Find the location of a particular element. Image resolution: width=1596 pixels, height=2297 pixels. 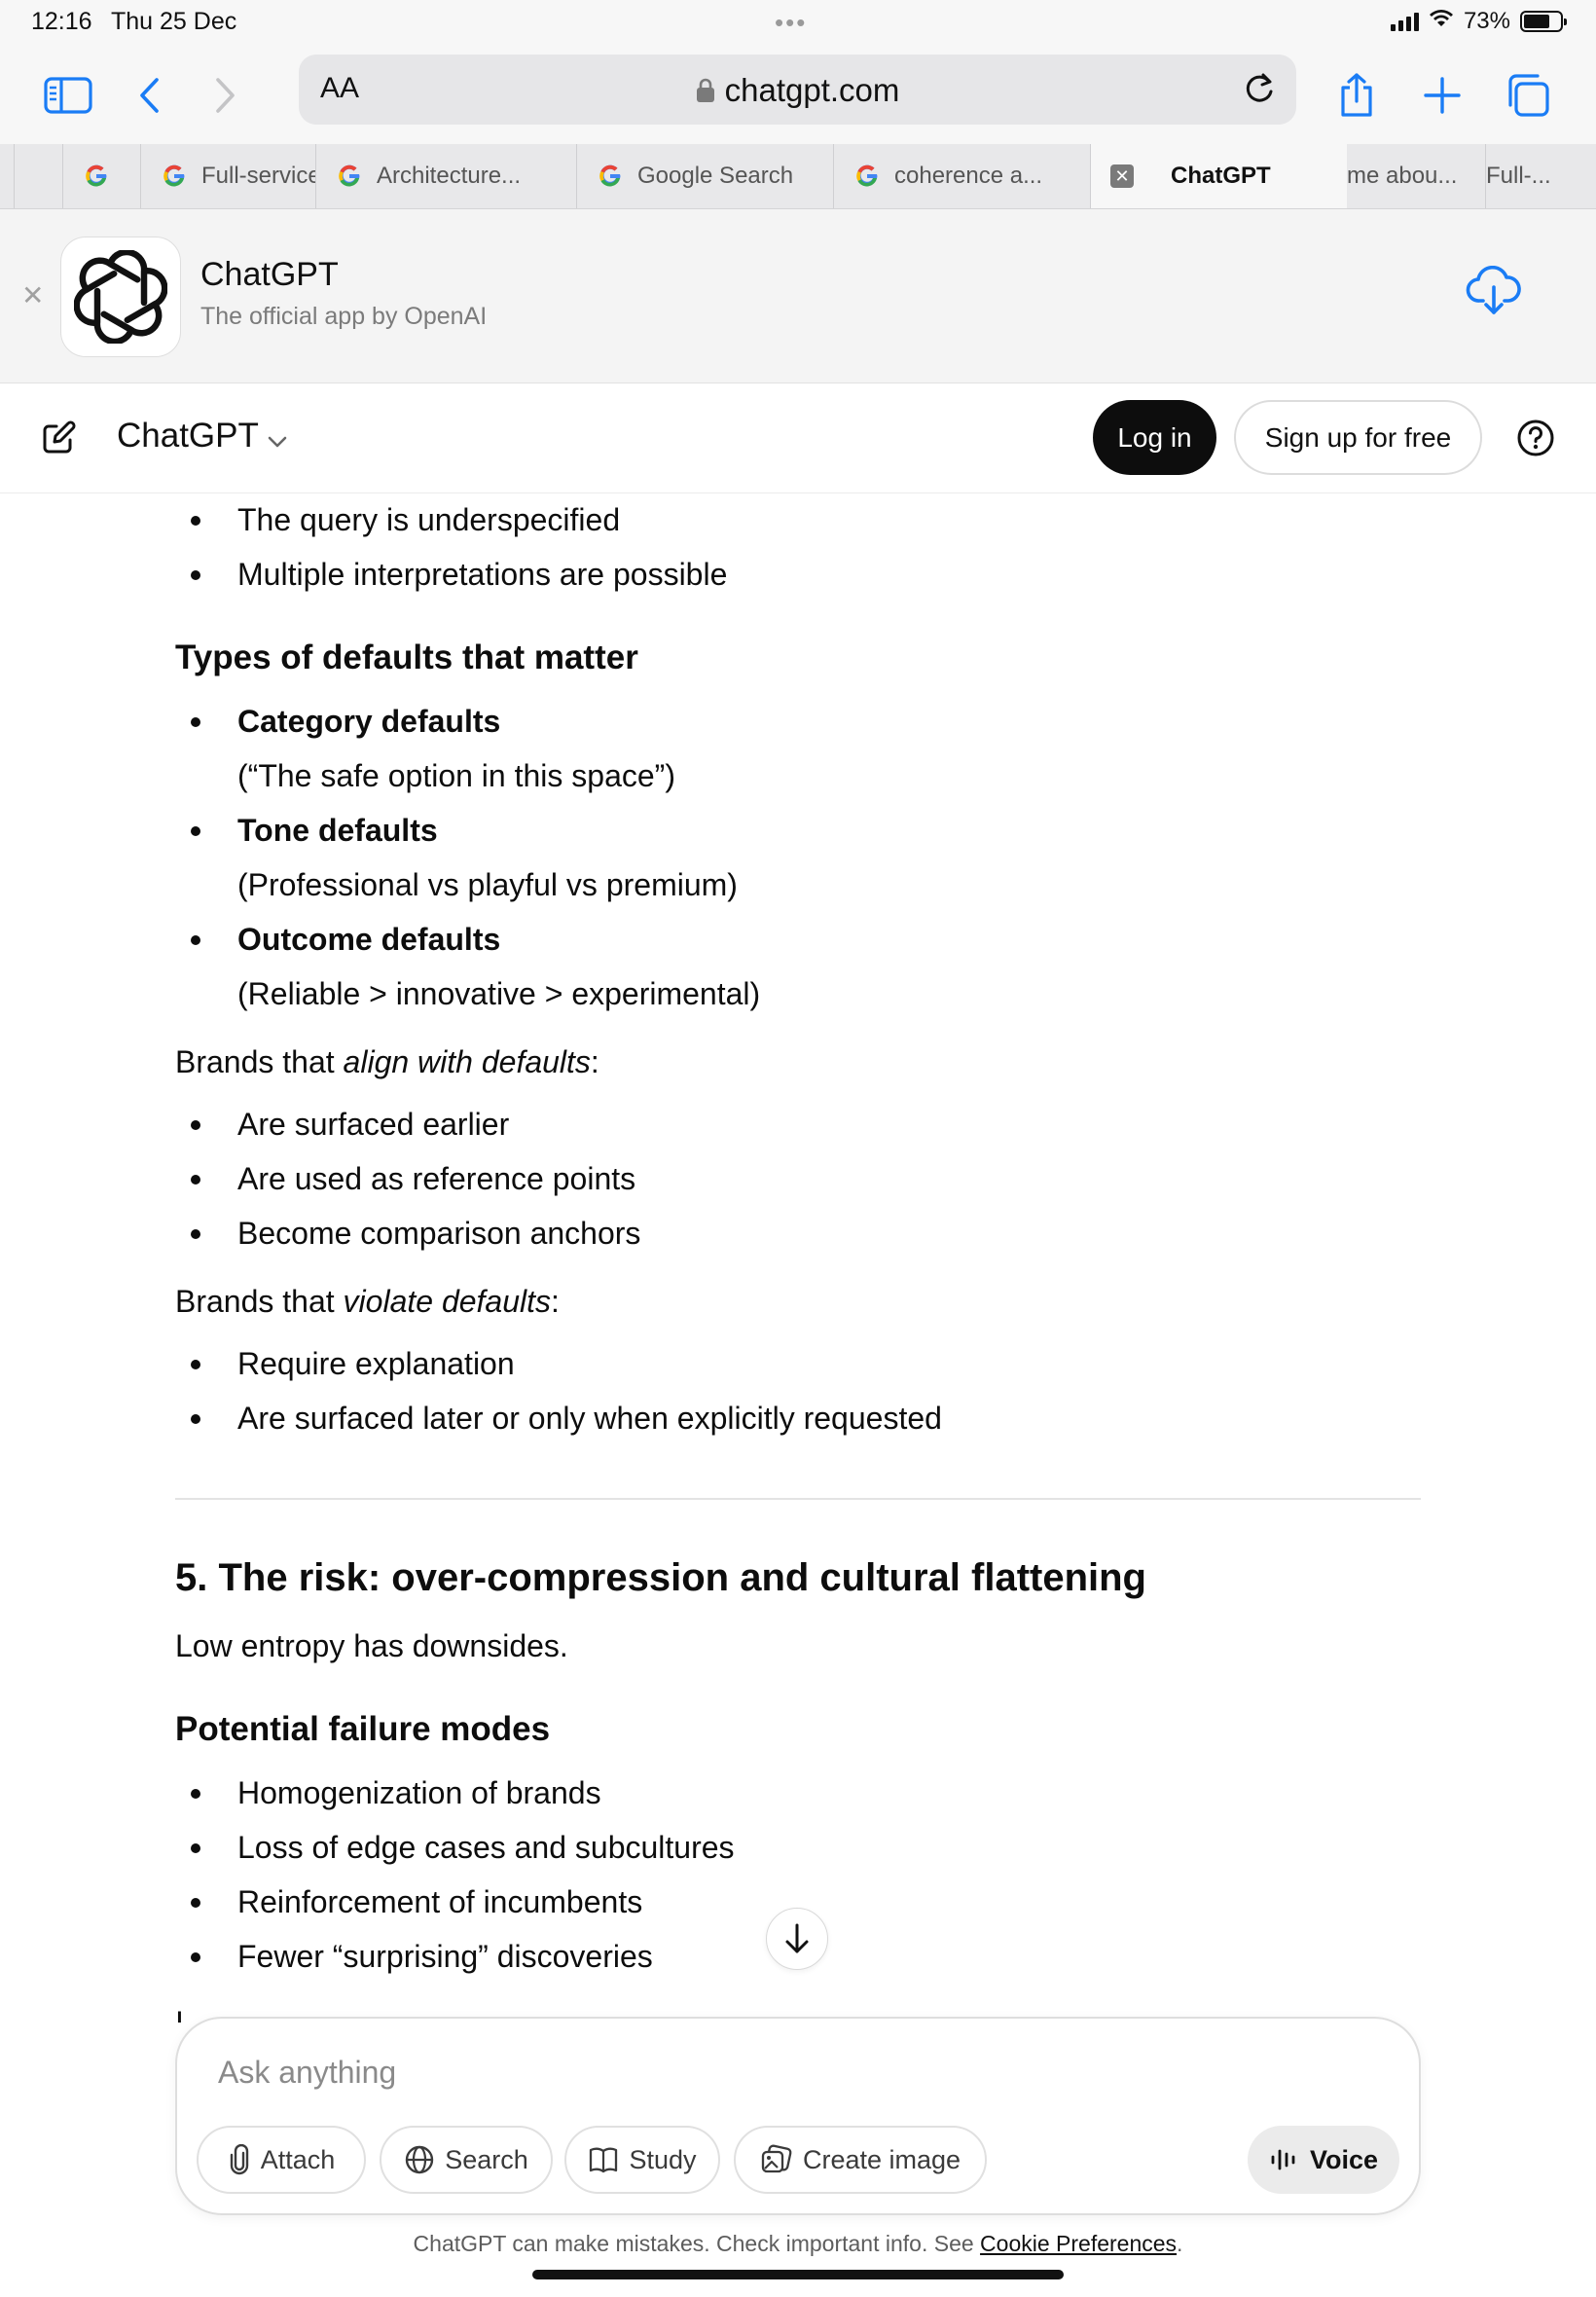

model-selector: ChatGPT is located at coordinates (202, 437).